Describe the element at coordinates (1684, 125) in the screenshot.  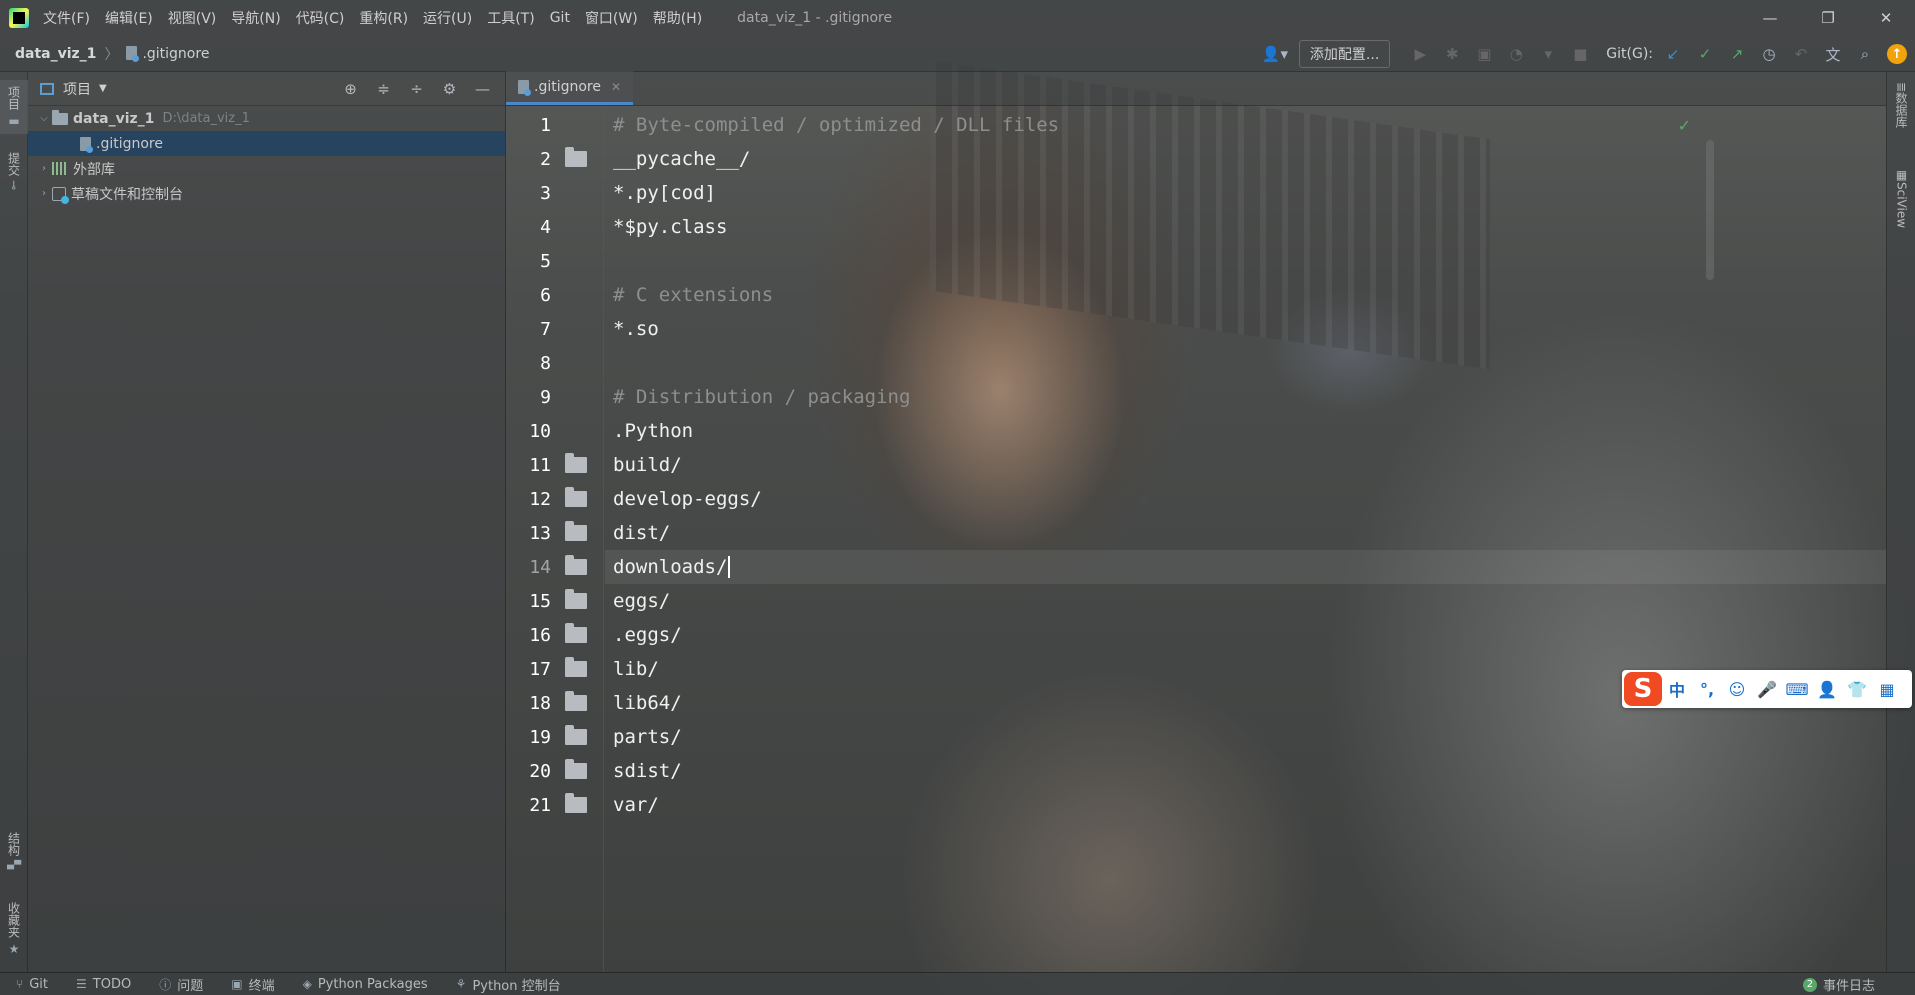
I see `inspection-ok-icon: ✓` at that location.